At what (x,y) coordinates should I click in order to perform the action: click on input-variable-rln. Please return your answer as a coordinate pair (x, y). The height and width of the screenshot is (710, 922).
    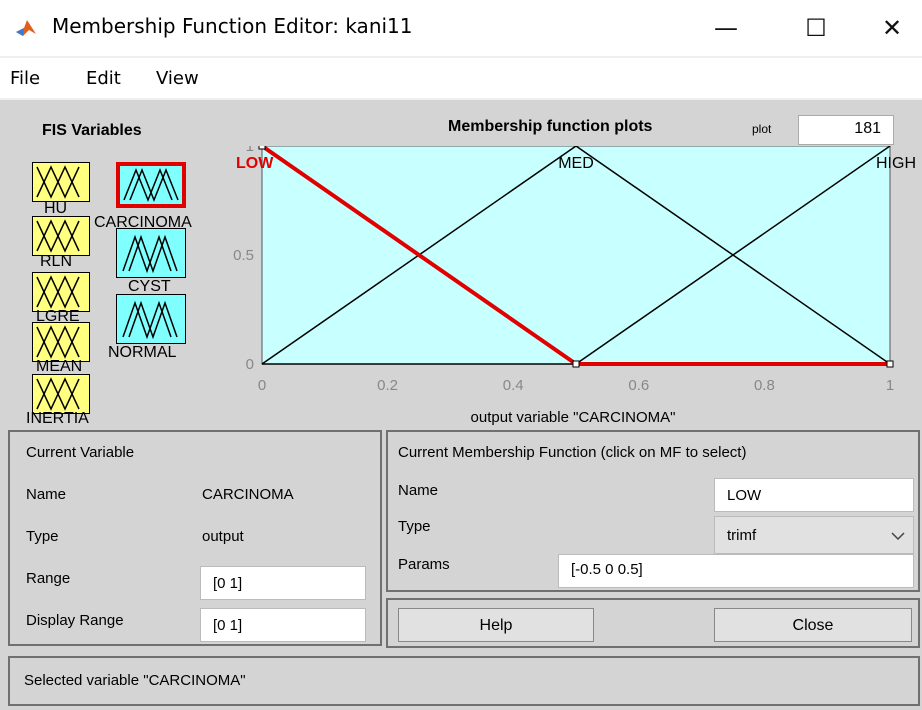
    Looking at the image, I should click on (61, 236).